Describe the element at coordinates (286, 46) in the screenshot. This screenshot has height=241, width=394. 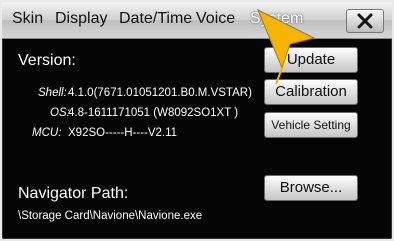
I see `arrow-cursor-icon` at that location.